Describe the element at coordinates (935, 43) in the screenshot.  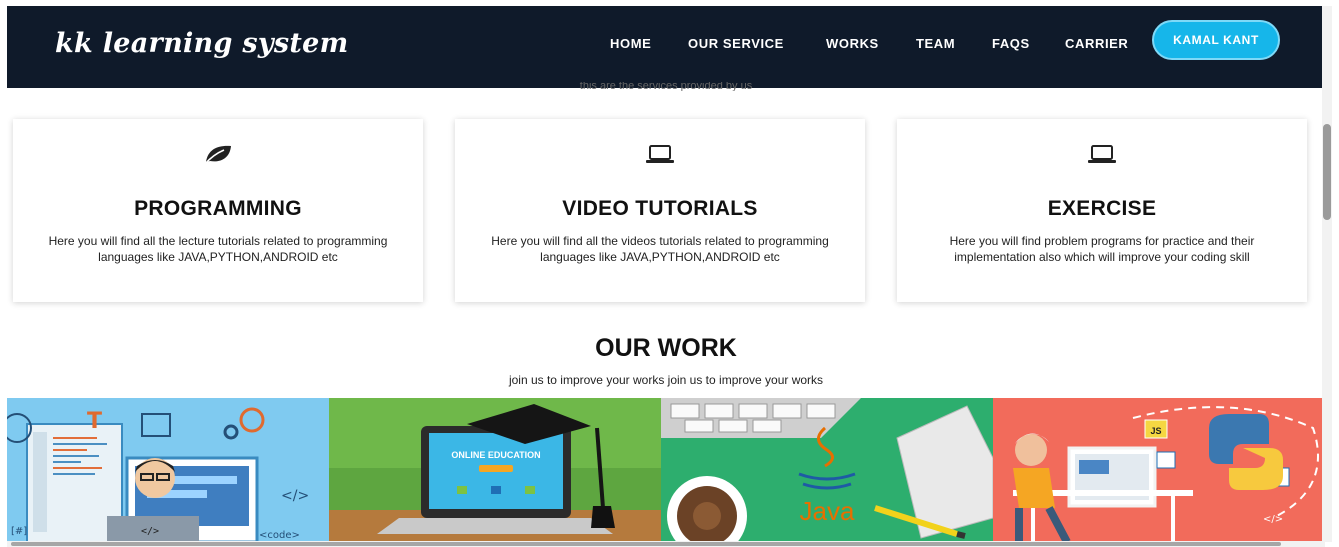
I see `nav-team: TEAM` at that location.